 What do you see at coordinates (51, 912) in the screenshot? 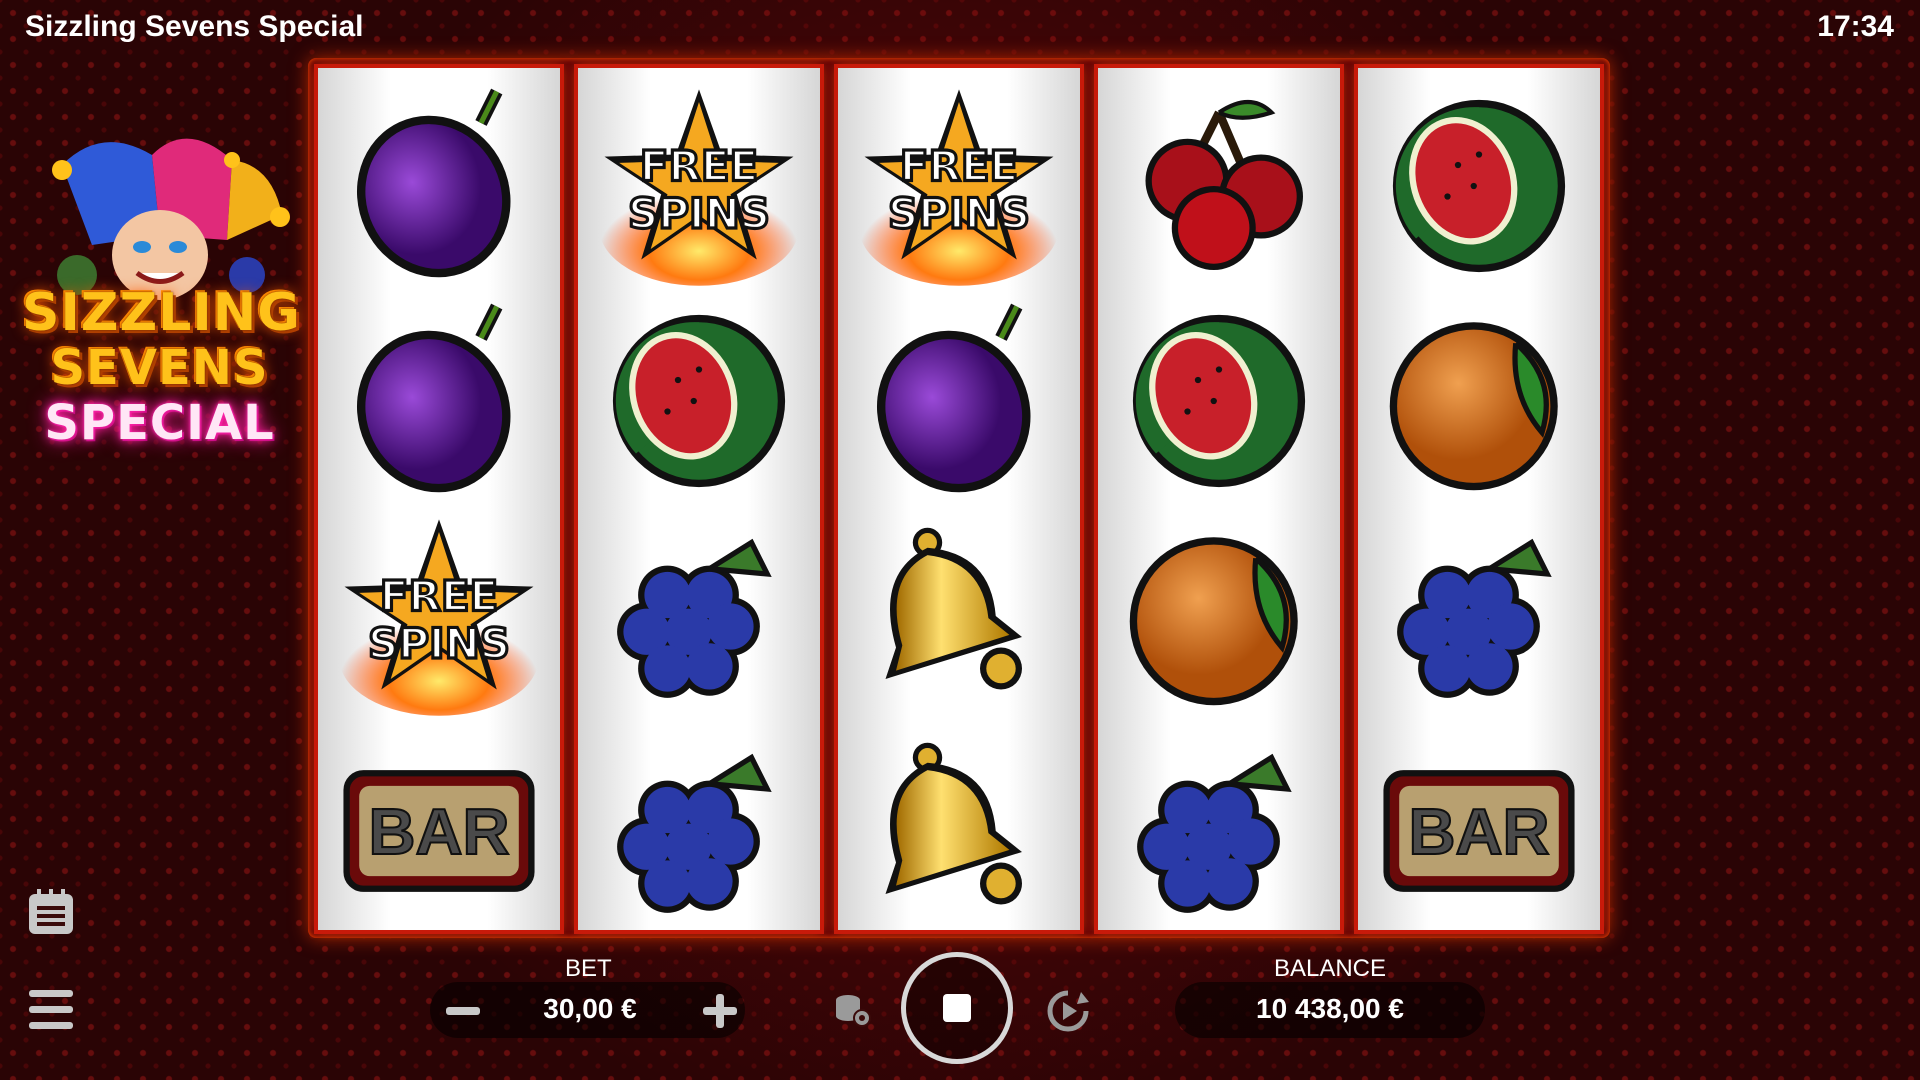
I see `paytable-icon` at bounding box center [51, 912].